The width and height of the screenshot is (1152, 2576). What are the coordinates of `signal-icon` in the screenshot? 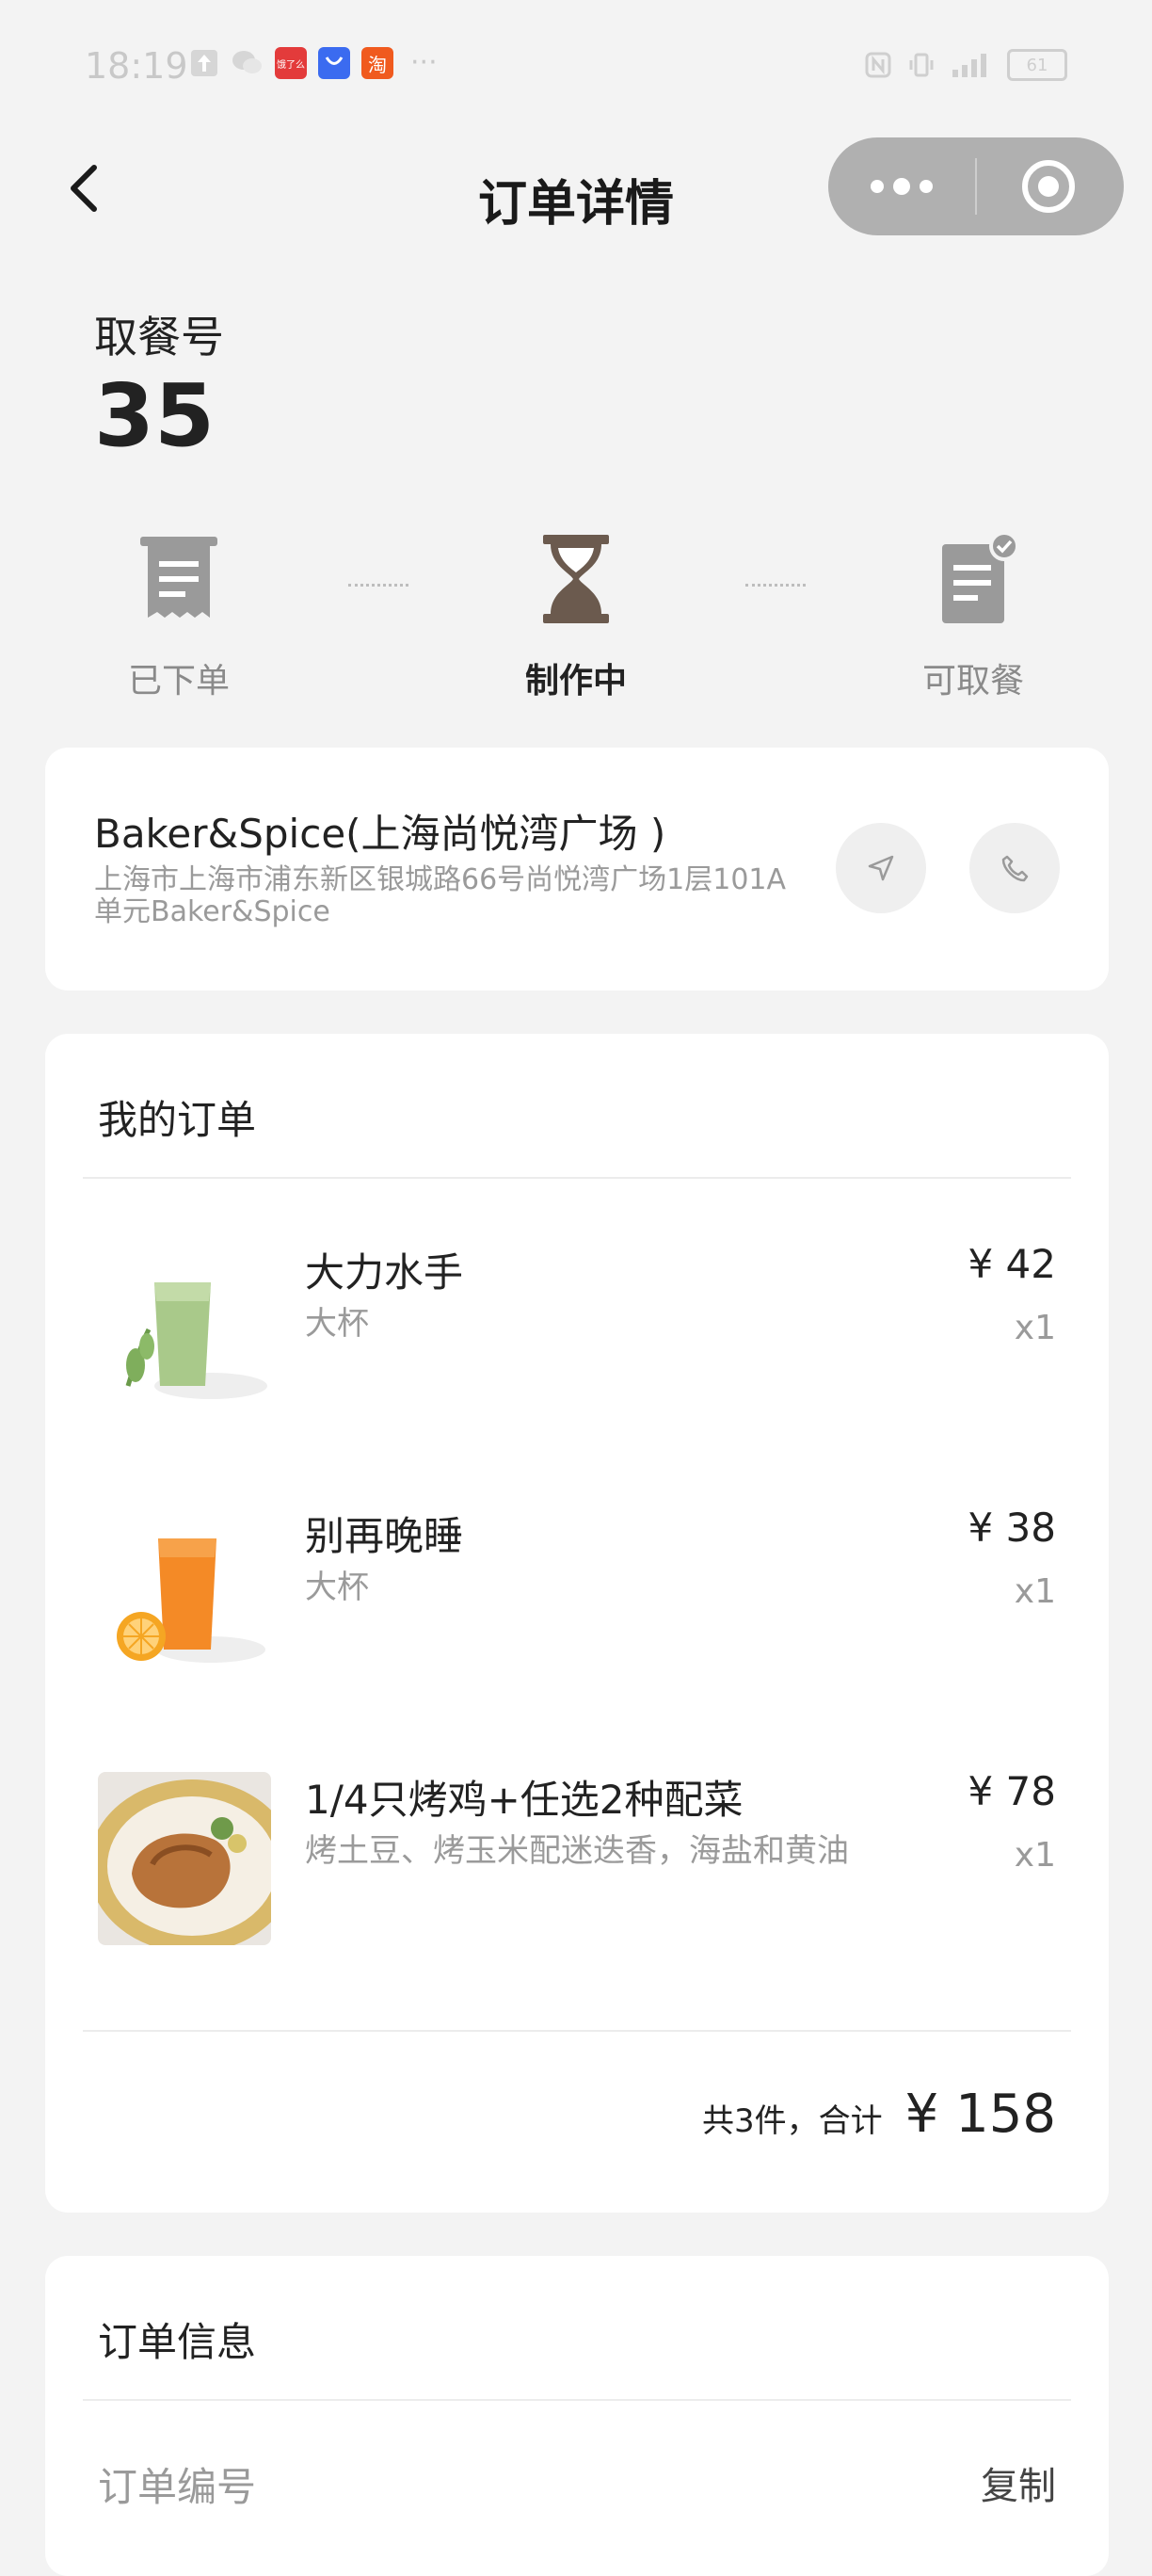 It's located at (969, 65).